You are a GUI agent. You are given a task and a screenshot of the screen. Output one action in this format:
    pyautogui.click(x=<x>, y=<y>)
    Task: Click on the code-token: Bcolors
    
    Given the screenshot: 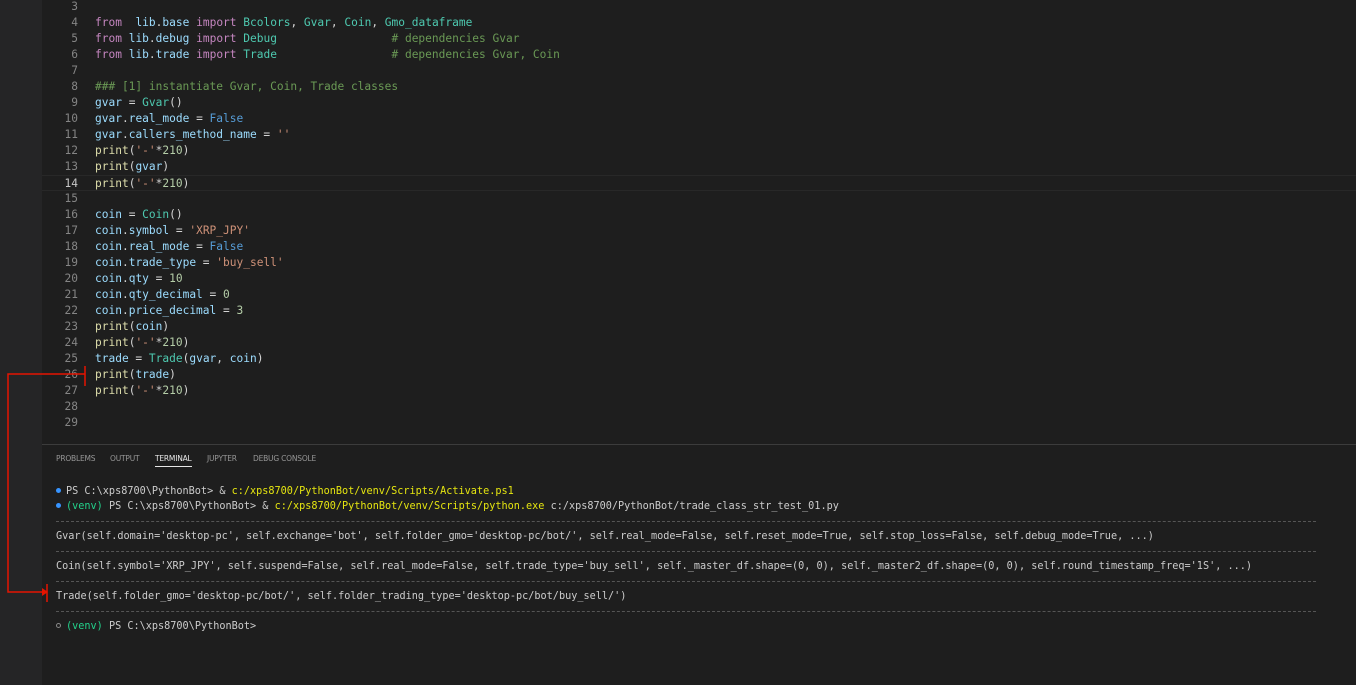 What is the action you would take?
    pyautogui.click(x=267, y=22)
    